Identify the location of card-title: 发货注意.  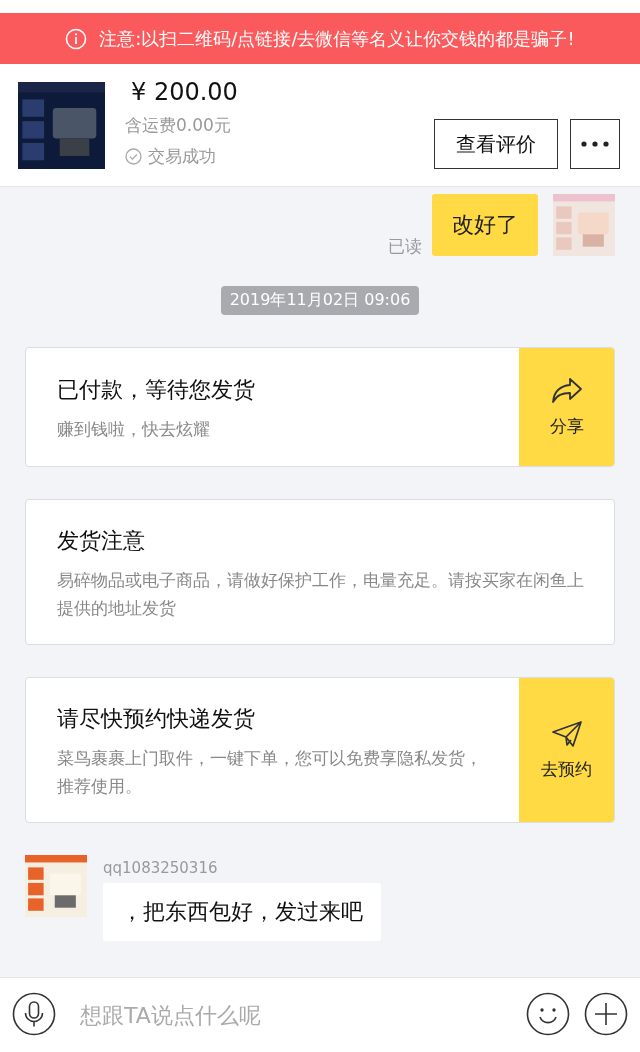
(101, 541).